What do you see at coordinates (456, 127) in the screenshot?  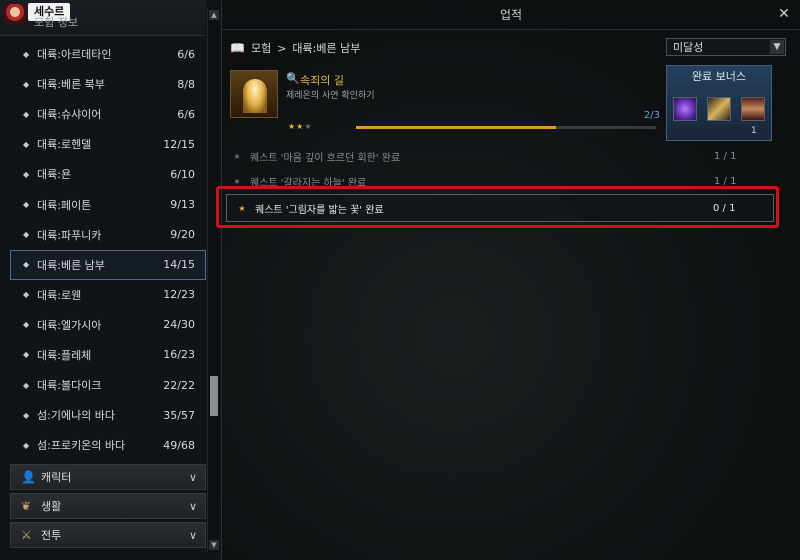 I see `progress-bar-fill` at bounding box center [456, 127].